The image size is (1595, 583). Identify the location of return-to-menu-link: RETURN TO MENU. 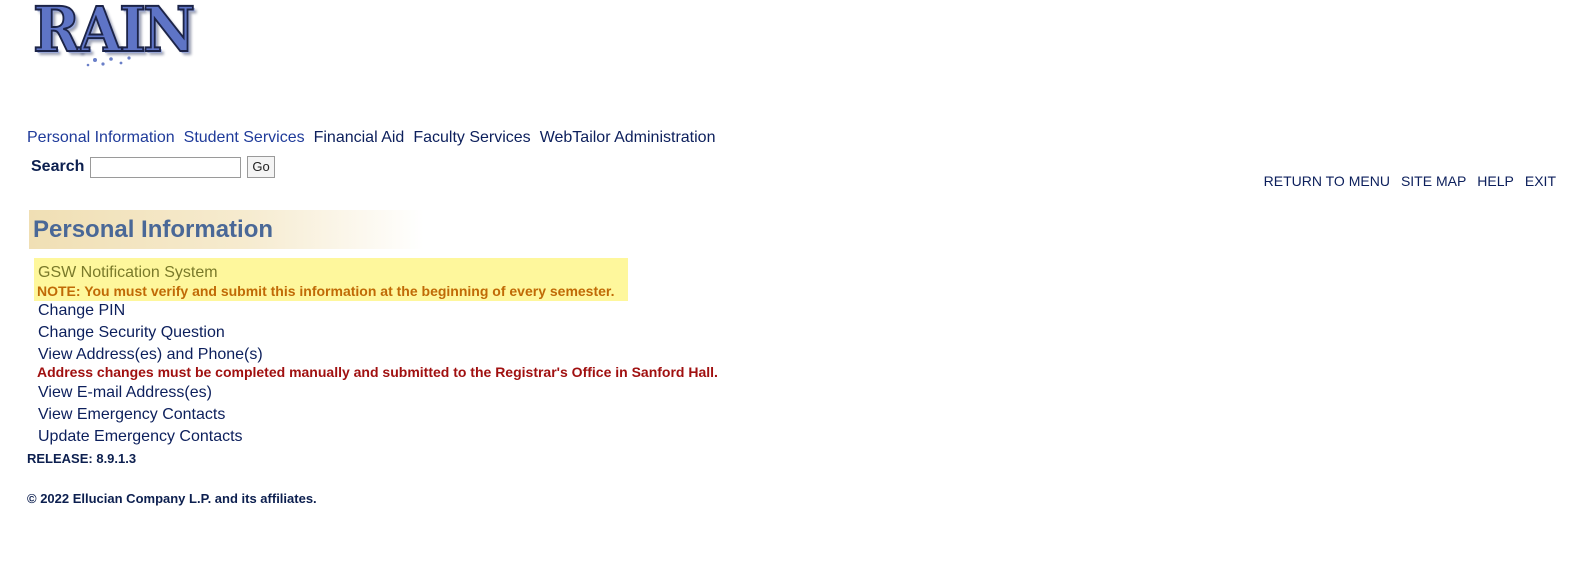
(1327, 181).